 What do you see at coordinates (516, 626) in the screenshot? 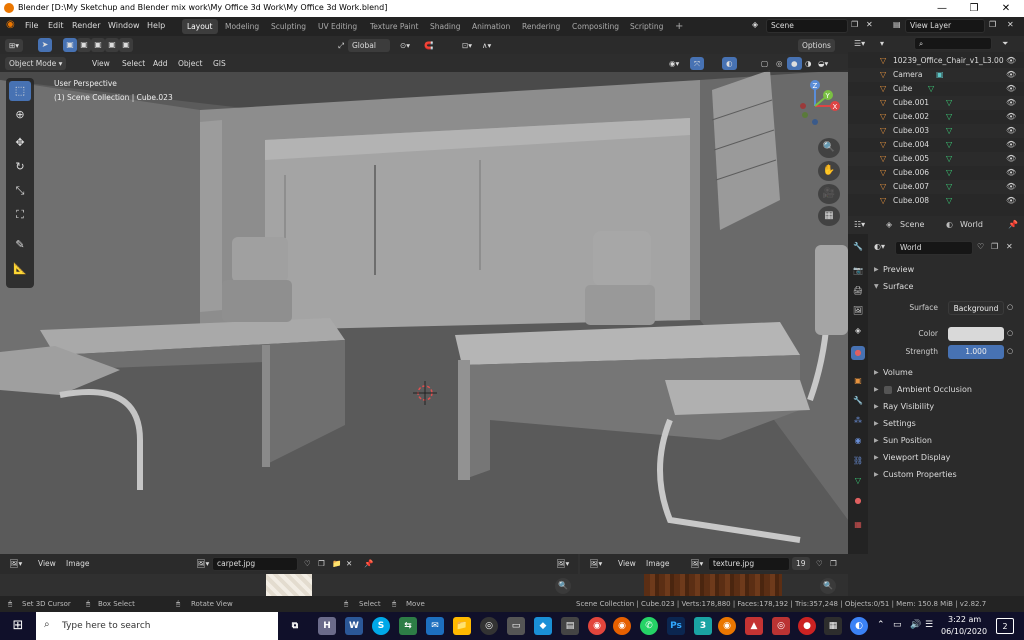
I see `app-icon: ▭` at bounding box center [516, 626].